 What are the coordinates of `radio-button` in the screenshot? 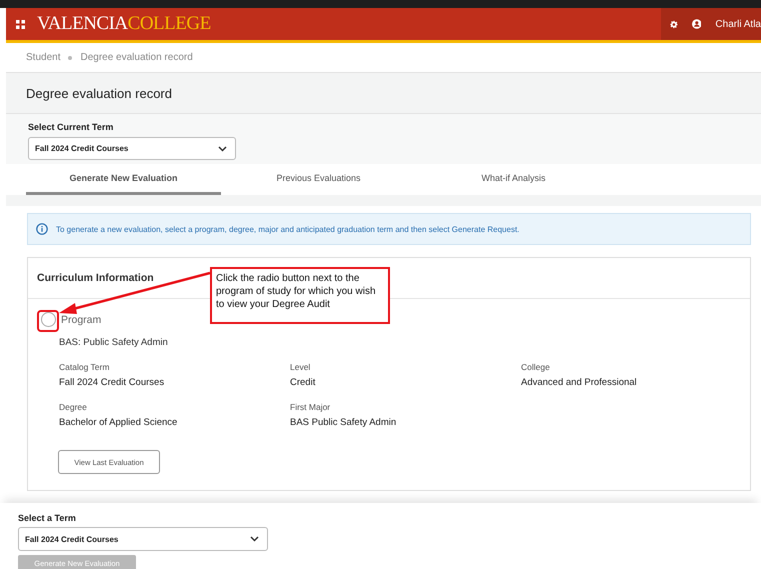 It's located at (48, 319).